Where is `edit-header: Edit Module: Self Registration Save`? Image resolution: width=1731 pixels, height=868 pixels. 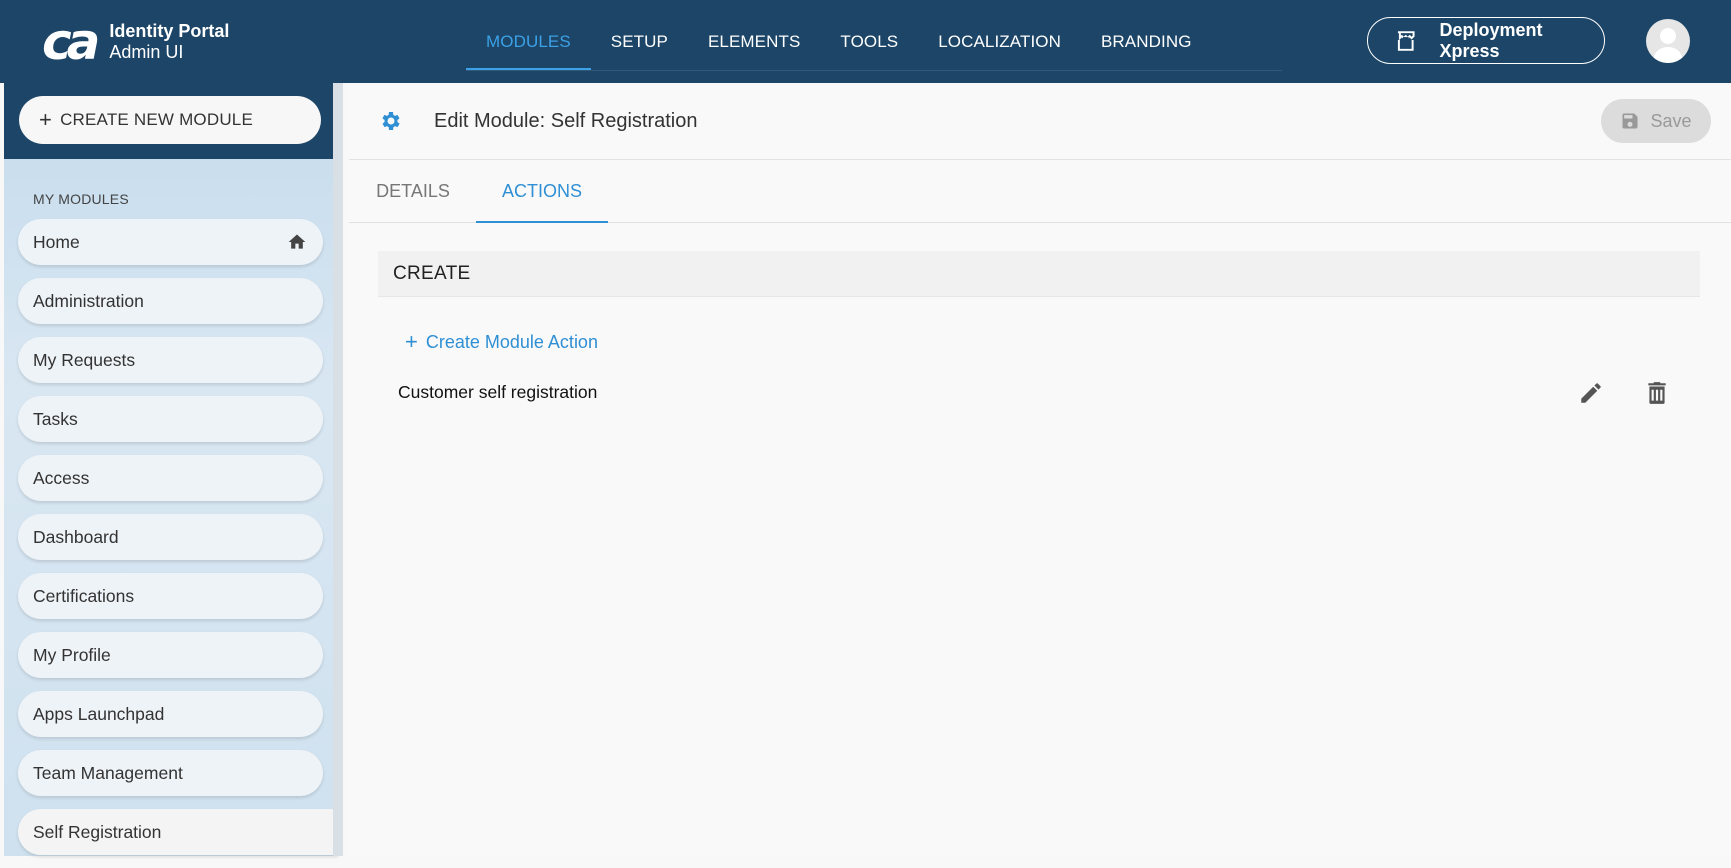 edit-header: Edit Module: Self Registration Save is located at coordinates (1040, 121).